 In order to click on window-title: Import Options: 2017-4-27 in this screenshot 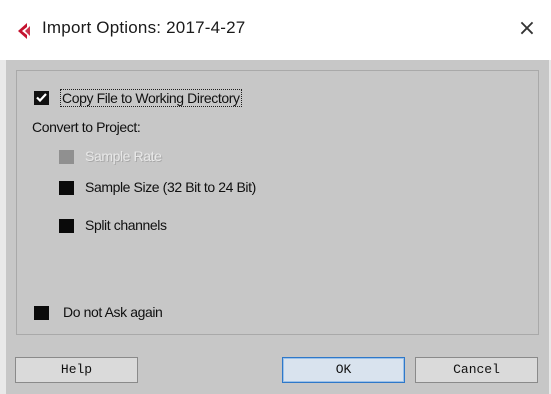, I will do `click(144, 27)`.